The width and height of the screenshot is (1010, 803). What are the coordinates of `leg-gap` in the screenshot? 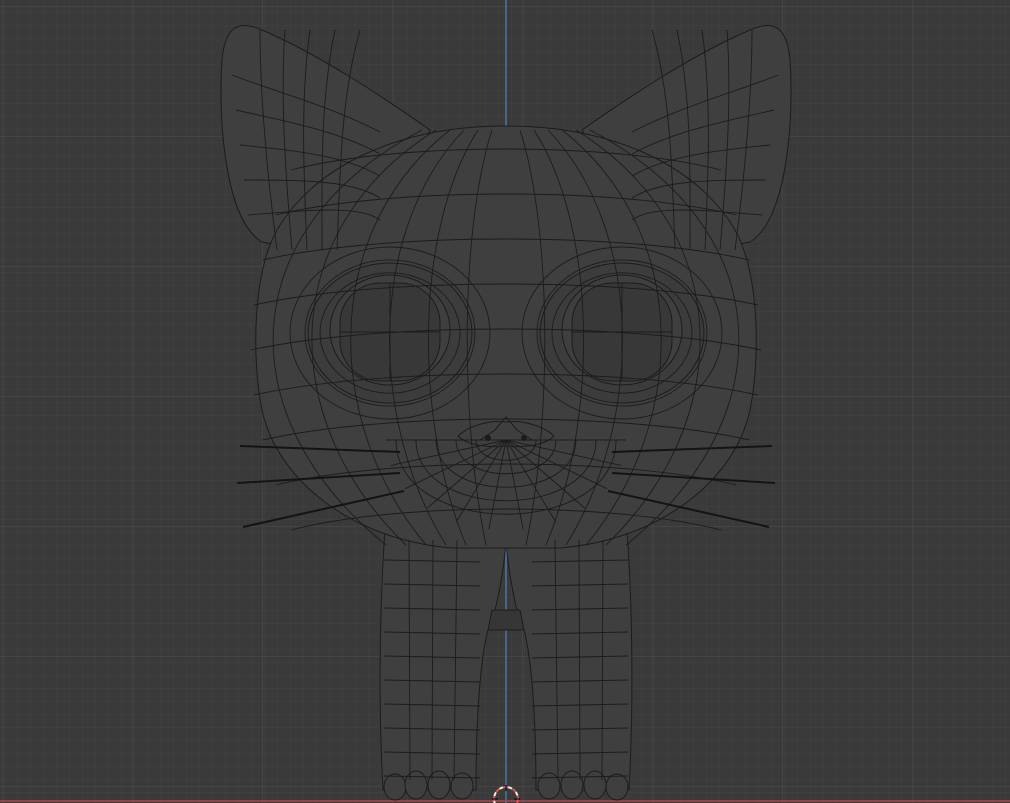 It's located at (506, 620).